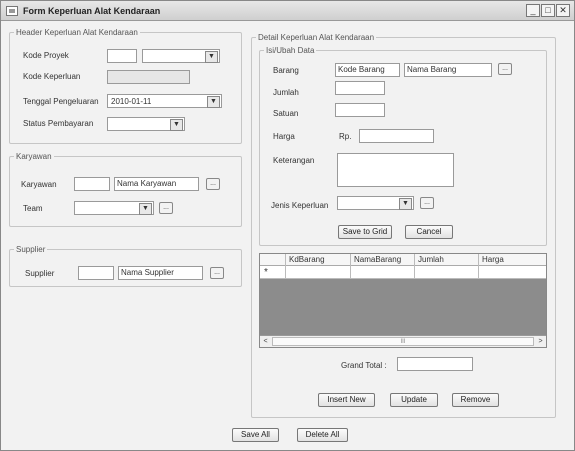 This screenshot has width=575, height=451. I want to click on harga-label: Harga, so click(284, 136).